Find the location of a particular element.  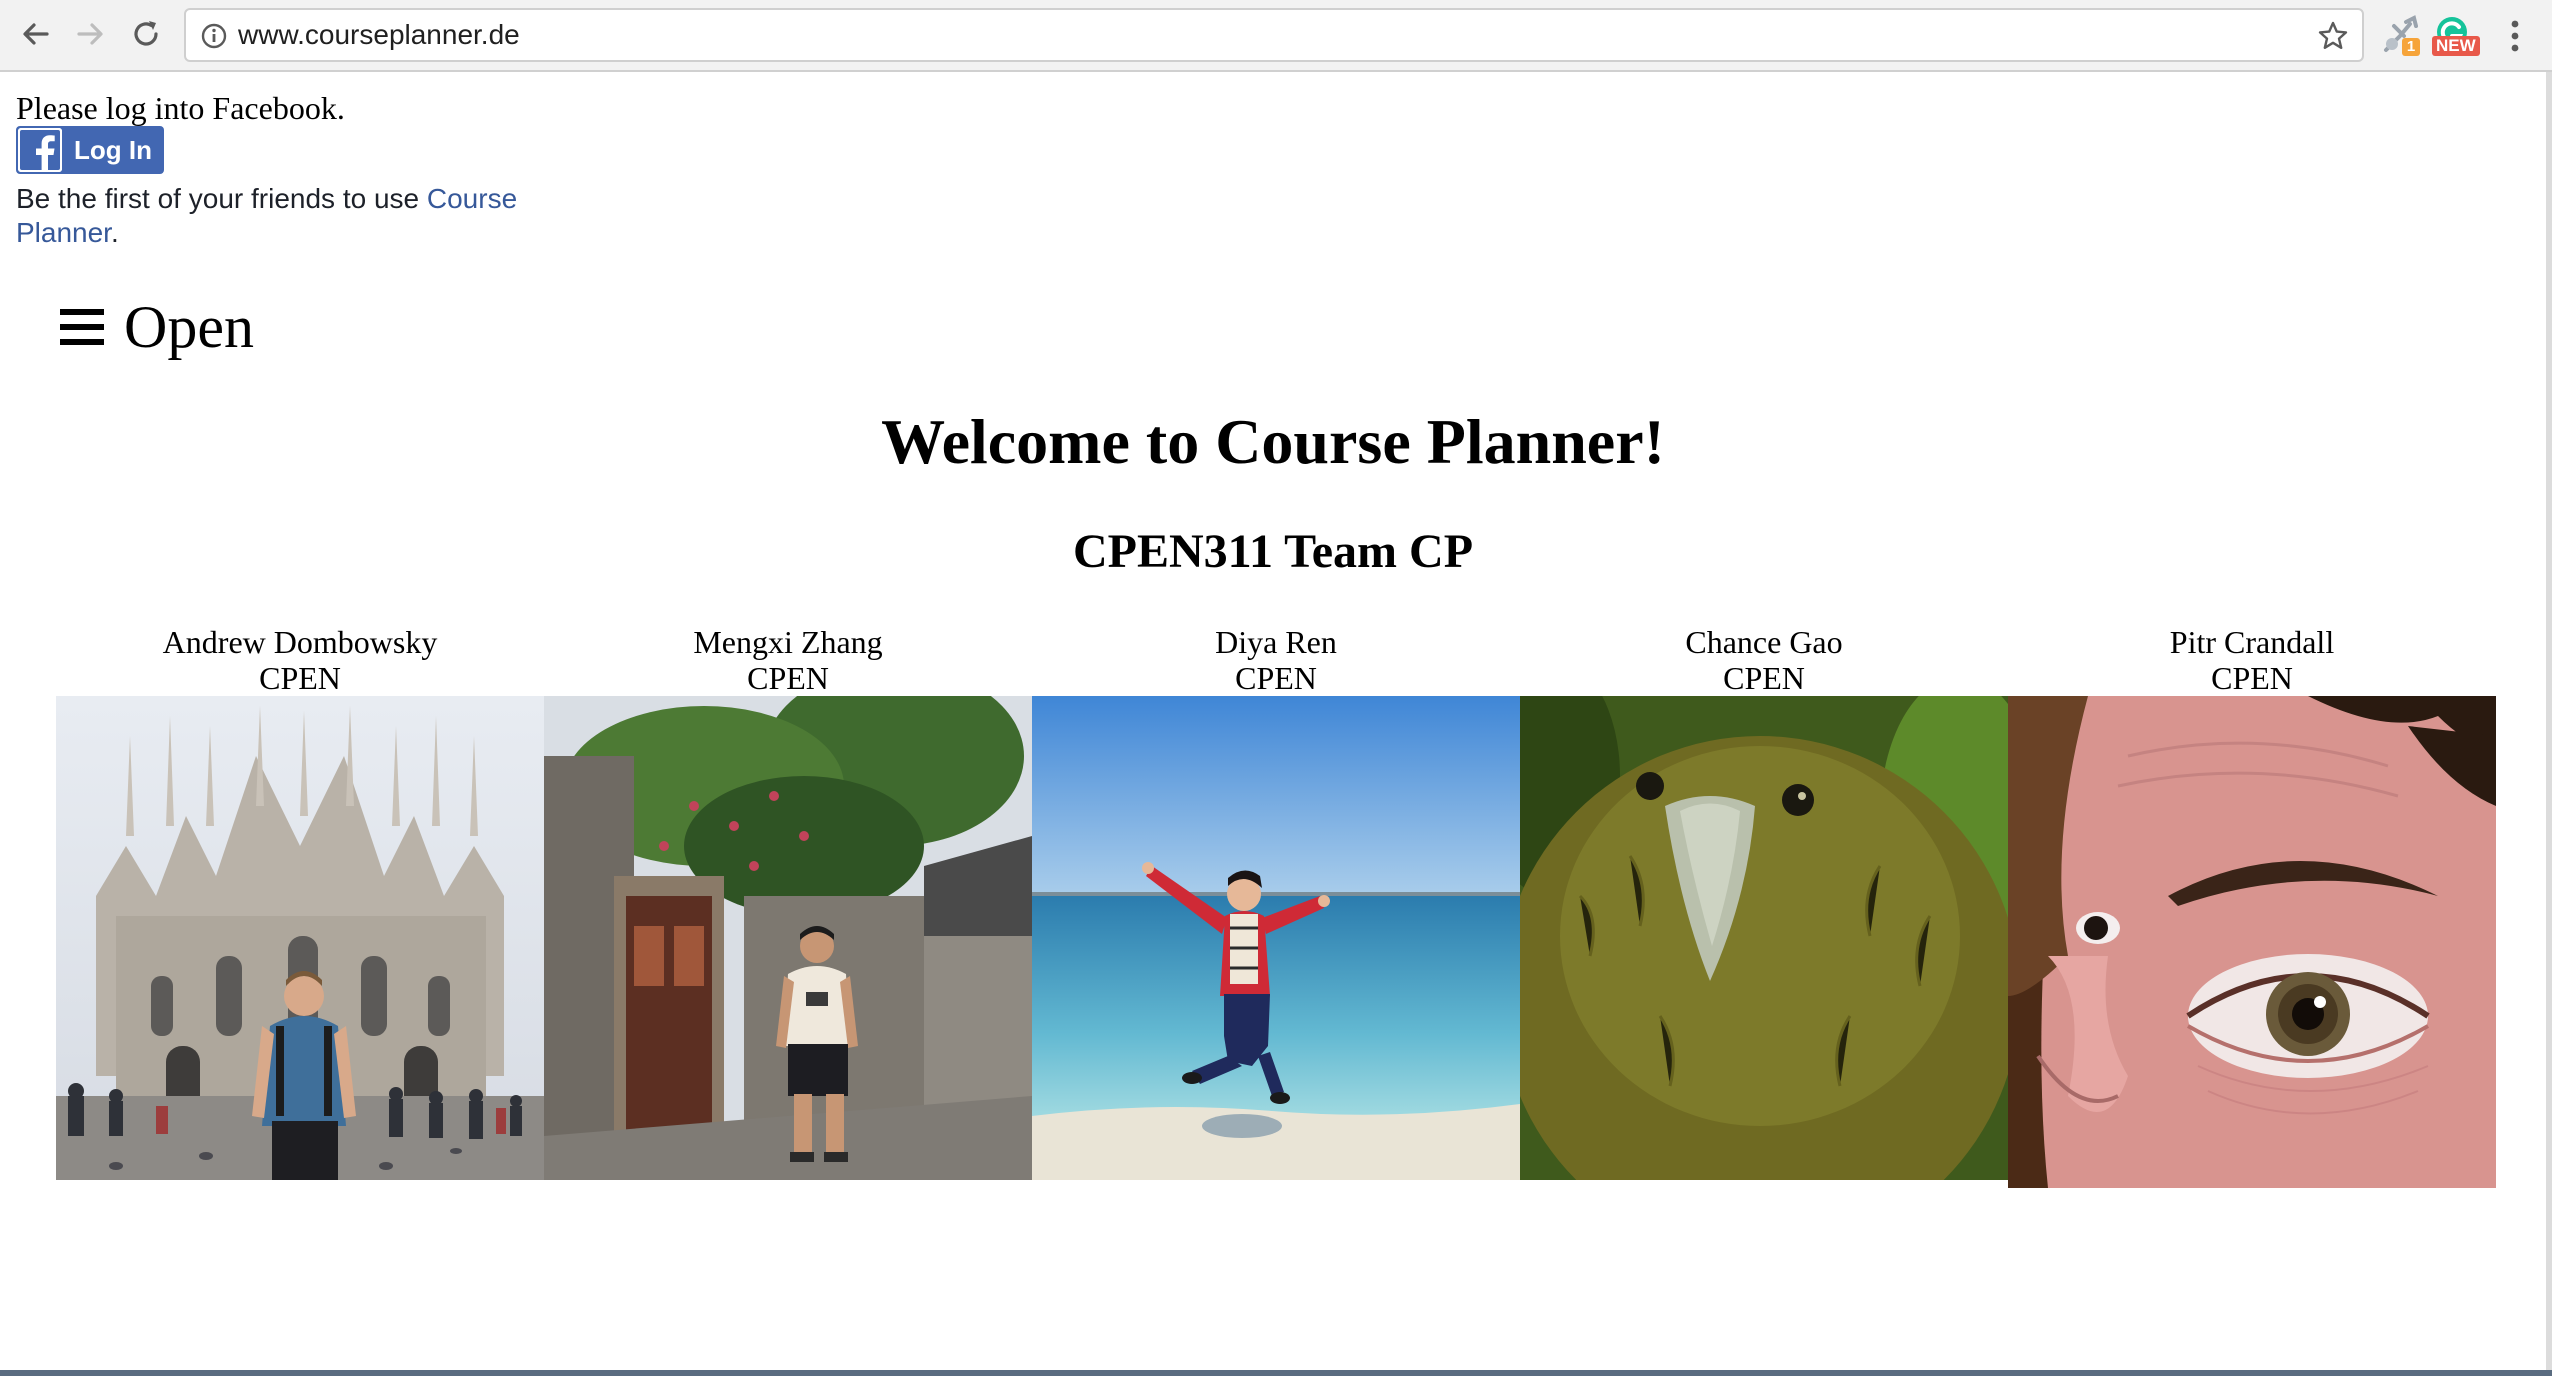

forward-button is located at coordinates (90, 34).